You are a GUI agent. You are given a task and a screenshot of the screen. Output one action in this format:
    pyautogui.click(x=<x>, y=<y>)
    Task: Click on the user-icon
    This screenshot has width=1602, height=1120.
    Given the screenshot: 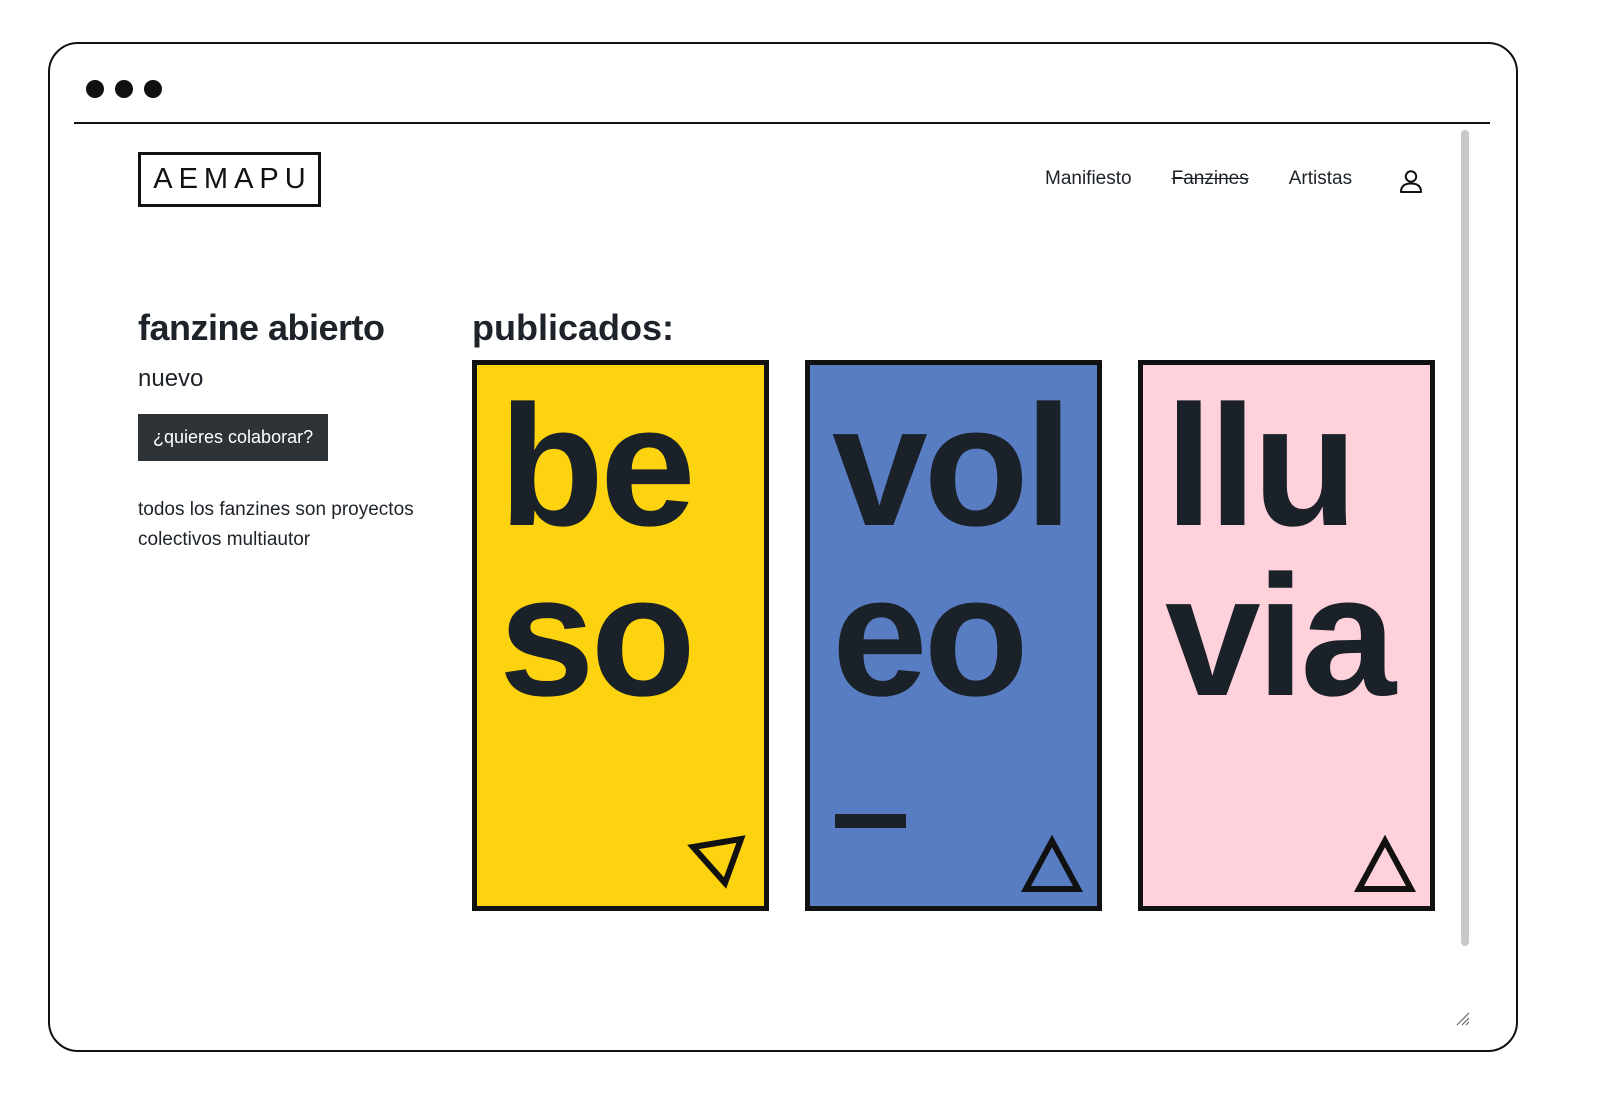 What is the action you would take?
    pyautogui.click(x=1411, y=181)
    